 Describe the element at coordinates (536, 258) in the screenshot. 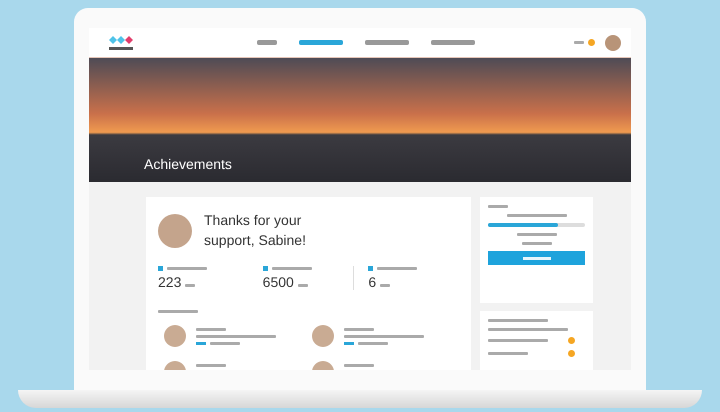

I see `action-button` at that location.